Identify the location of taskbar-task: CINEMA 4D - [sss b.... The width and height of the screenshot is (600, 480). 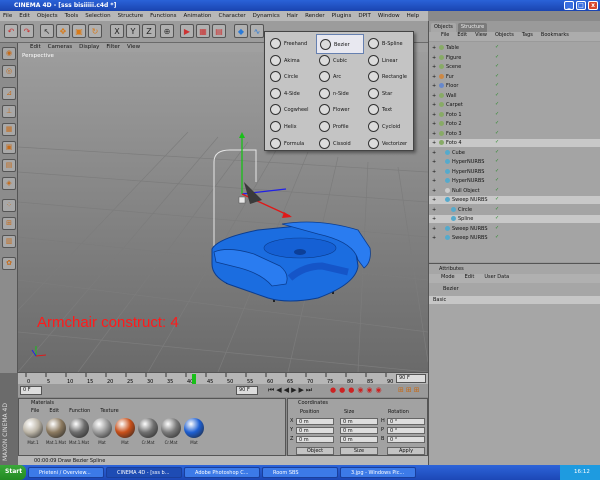
(144, 472).